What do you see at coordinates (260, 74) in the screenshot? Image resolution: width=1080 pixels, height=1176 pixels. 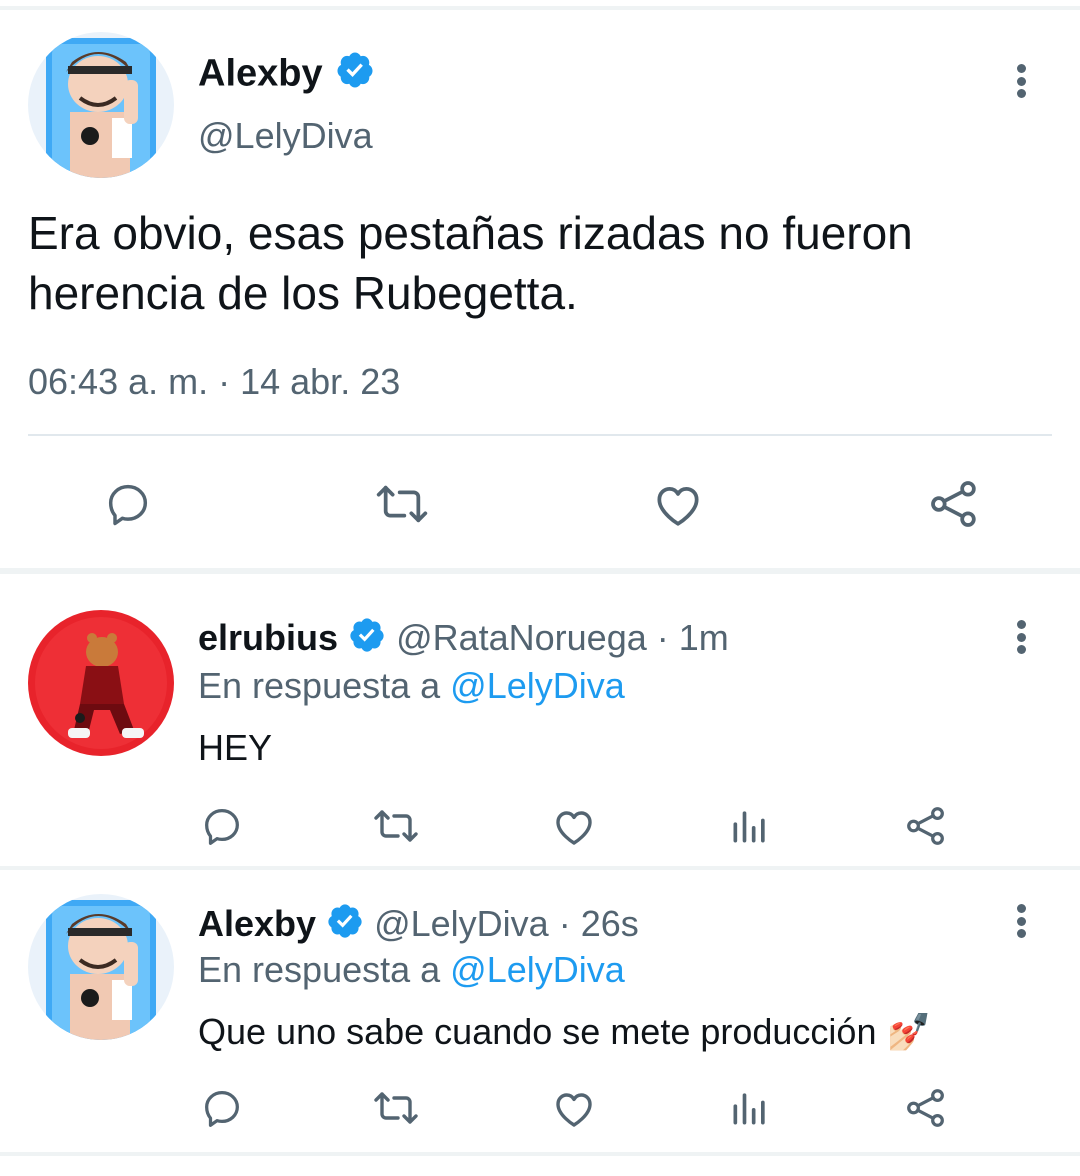 I see `display-name-text: Alexby` at bounding box center [260, 74].